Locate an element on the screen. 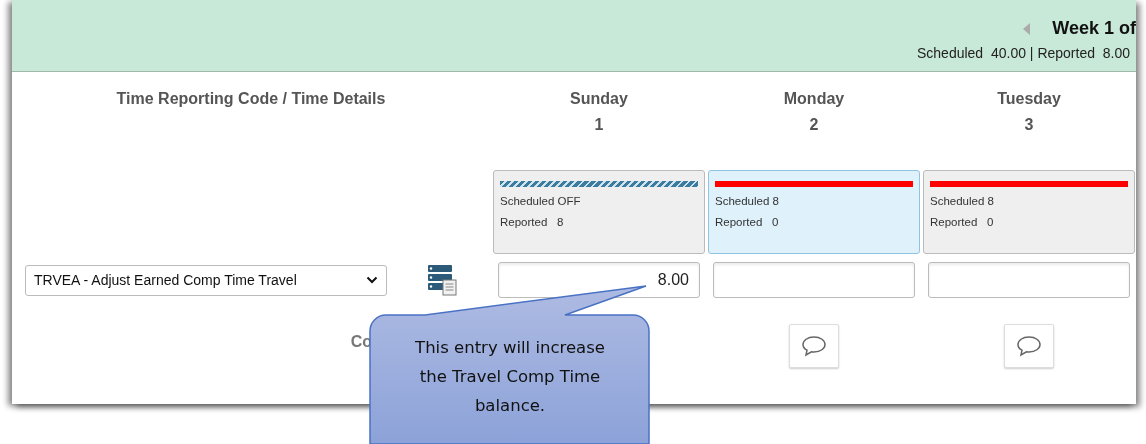 The image size is (1146, 444). day-name: Tuesday is located at coordinates (1029, 99).